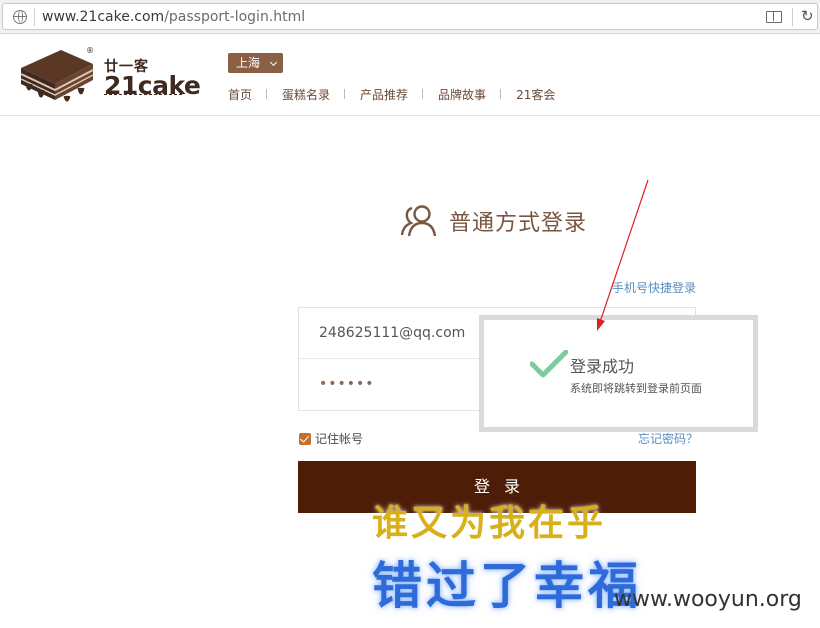  Describe the element at coordinates (248, 63) in the screenshot. I see `city-label: 上海` at that location.